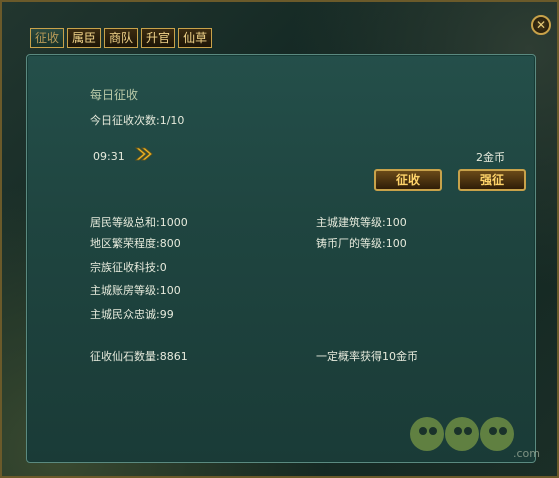 The image size is (559, 478). I want to click on double-arrow-icon, so click(144, 154).